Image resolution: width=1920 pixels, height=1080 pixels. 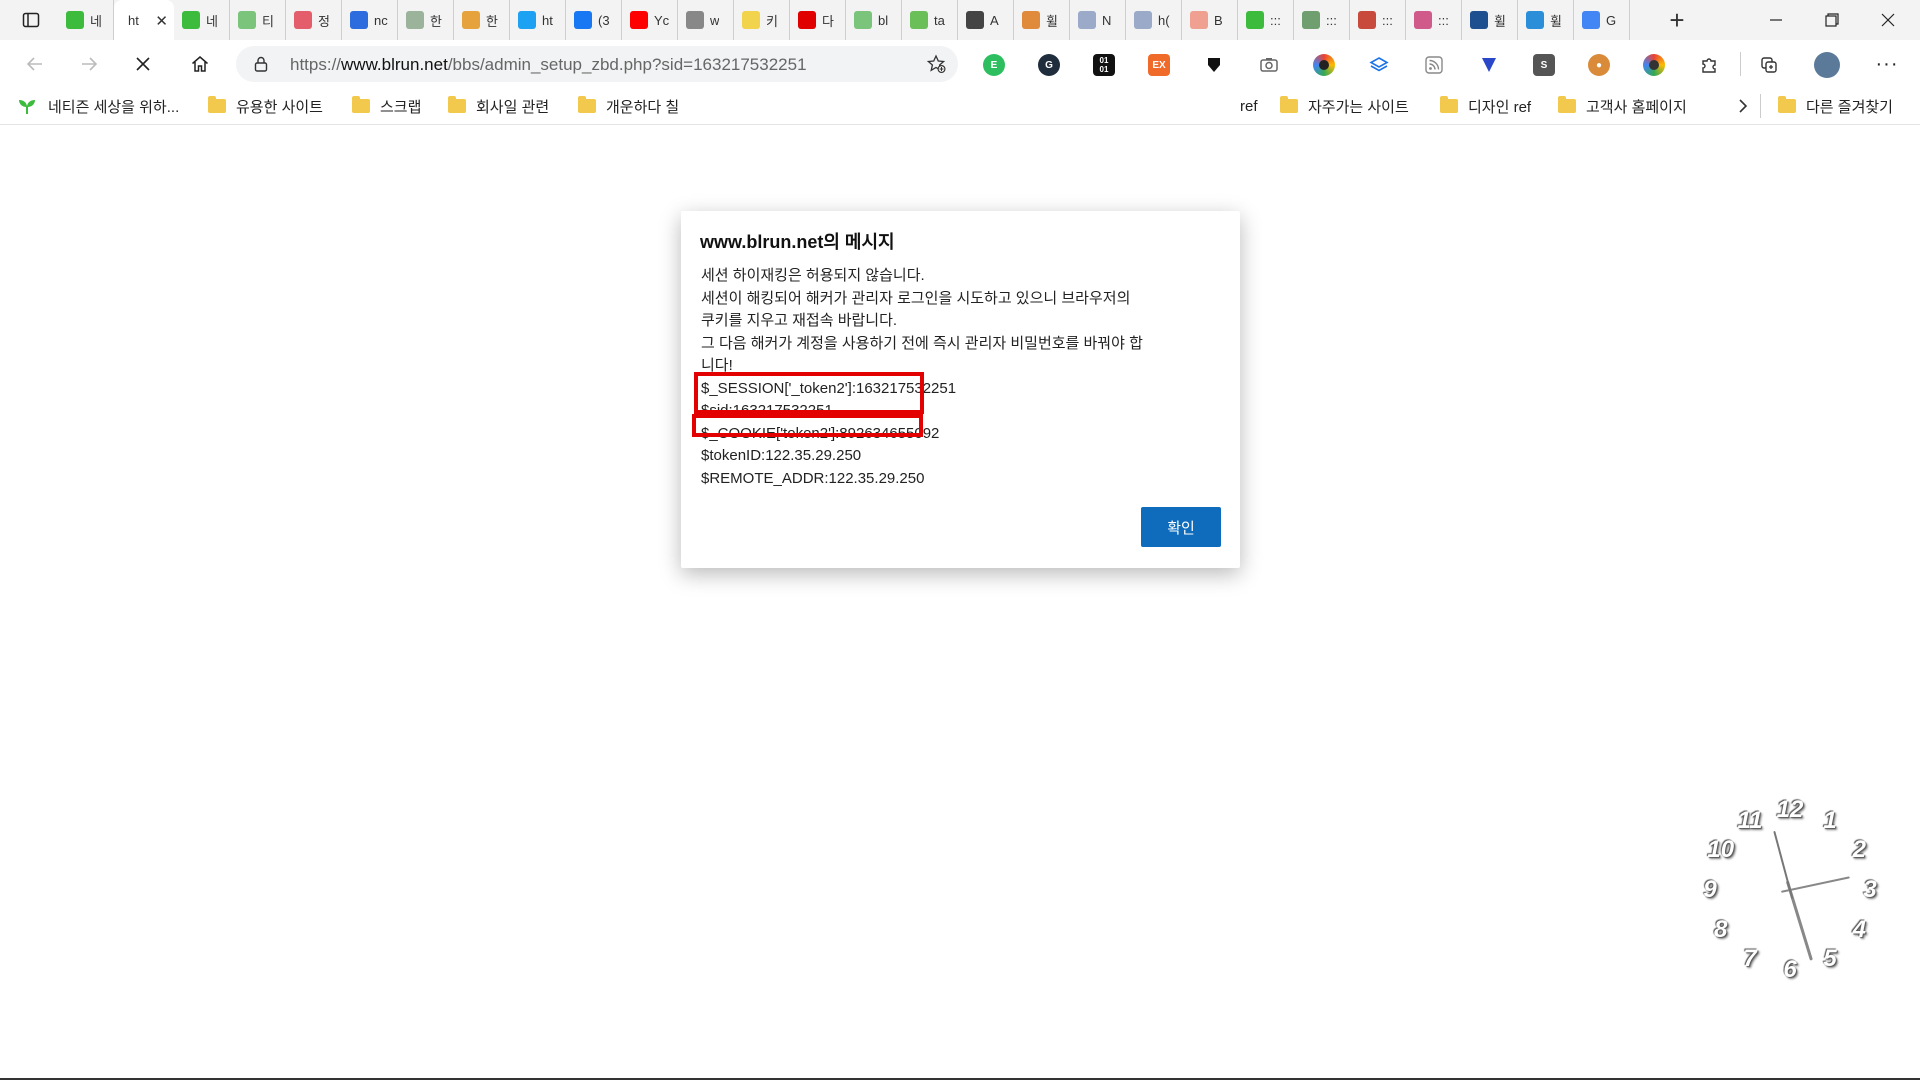 What do you see at coordinates (1602, 20) in the screenshot?
I see `browser-tab: G` at bounding box center [1602, 20].